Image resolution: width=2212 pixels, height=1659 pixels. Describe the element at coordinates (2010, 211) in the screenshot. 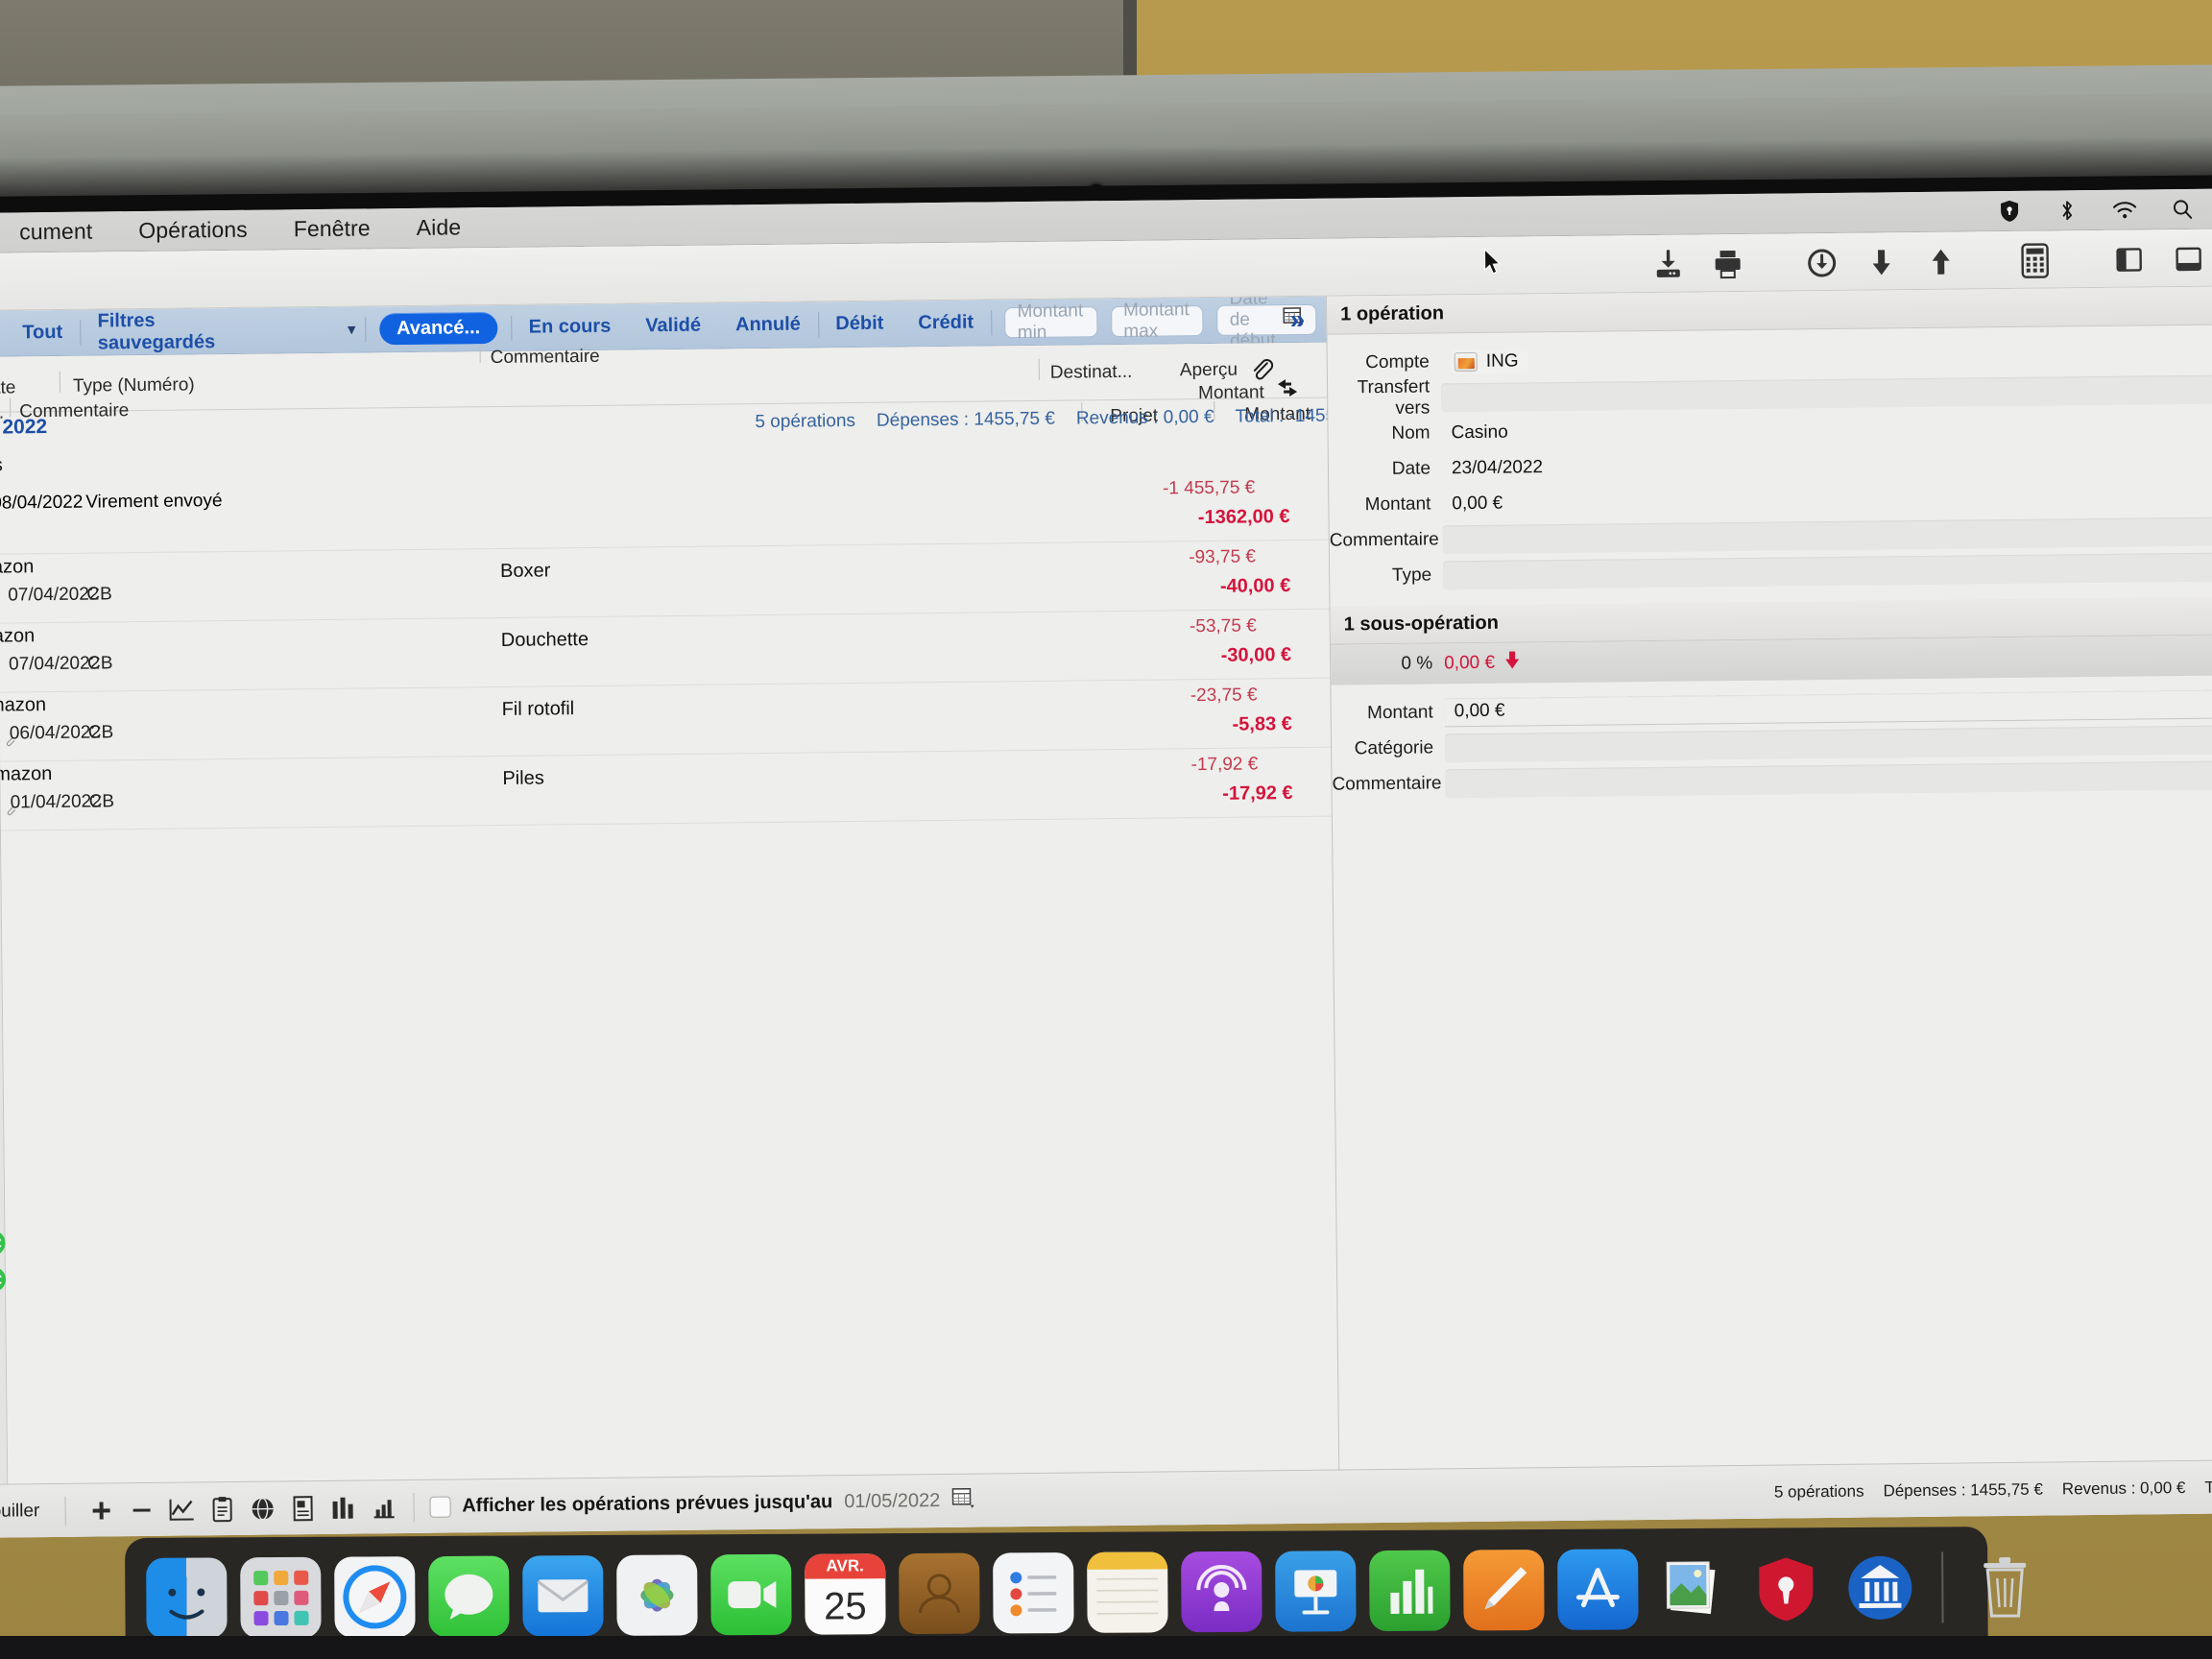

I see `shield-icon` at that location.